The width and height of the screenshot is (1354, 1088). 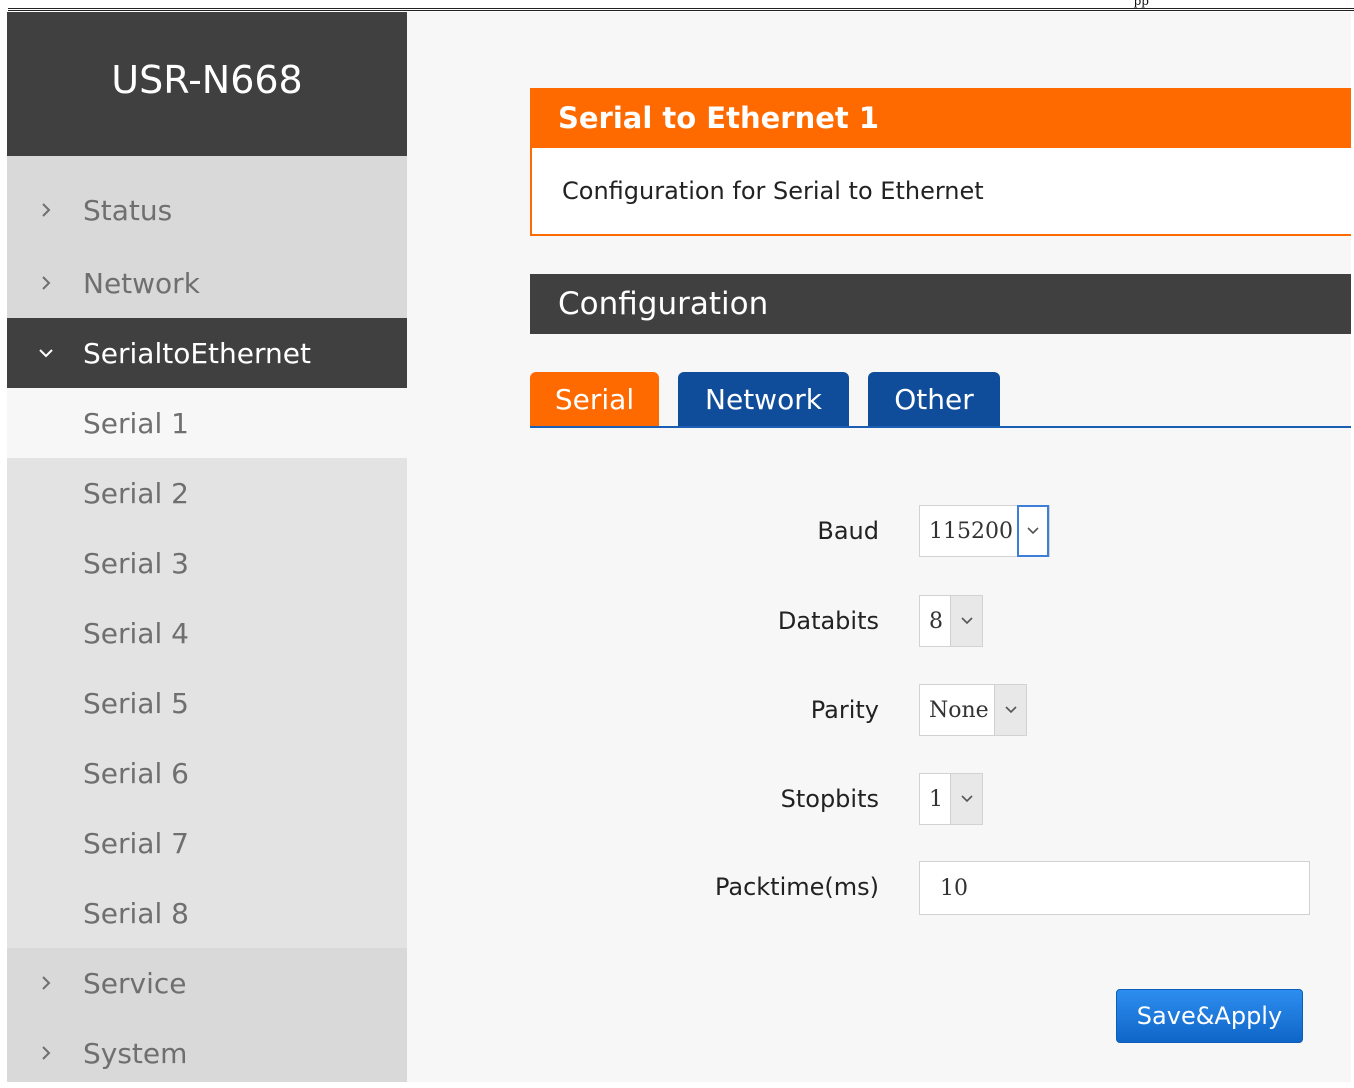 I want to click on brand-title: USR-N668, so click(x=207, y=84).